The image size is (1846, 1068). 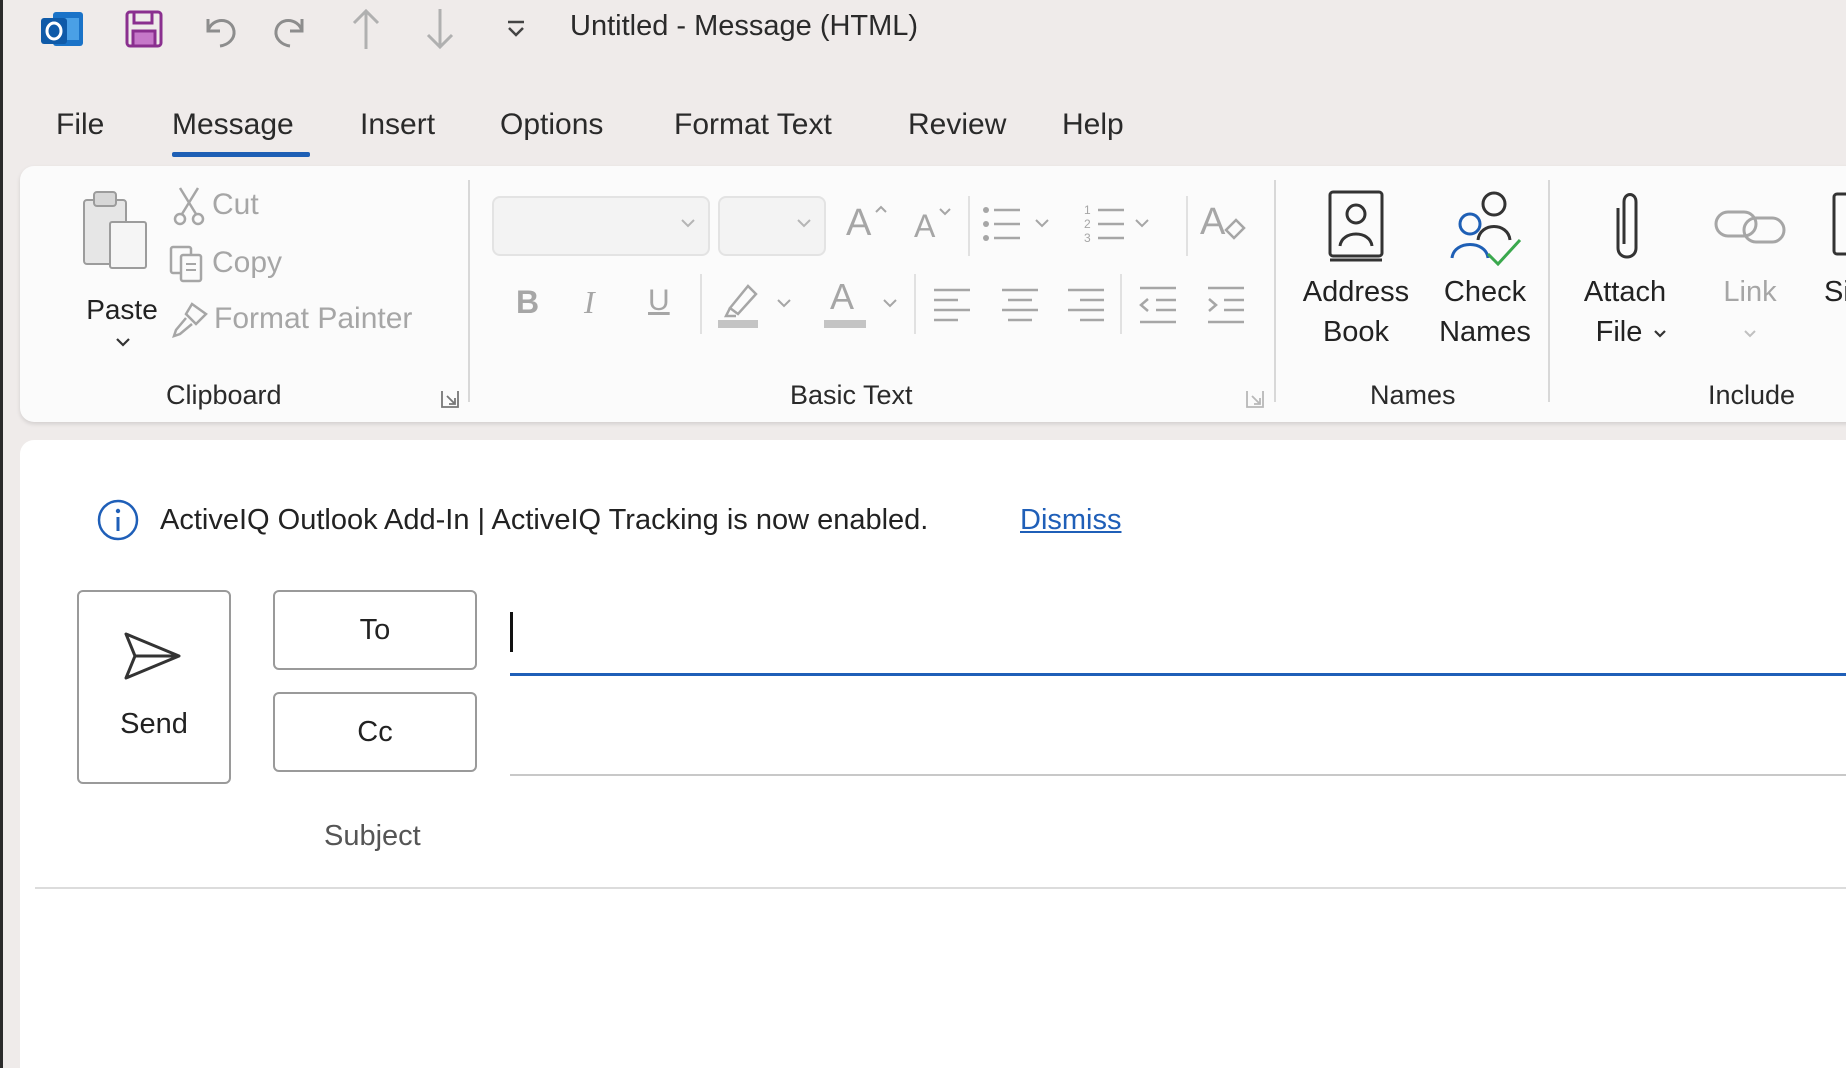 What do you see at coordinates (1356, 332) in the screenshot?
I see `address-book-label-line2: Book` at bounding box center [1356, 332].